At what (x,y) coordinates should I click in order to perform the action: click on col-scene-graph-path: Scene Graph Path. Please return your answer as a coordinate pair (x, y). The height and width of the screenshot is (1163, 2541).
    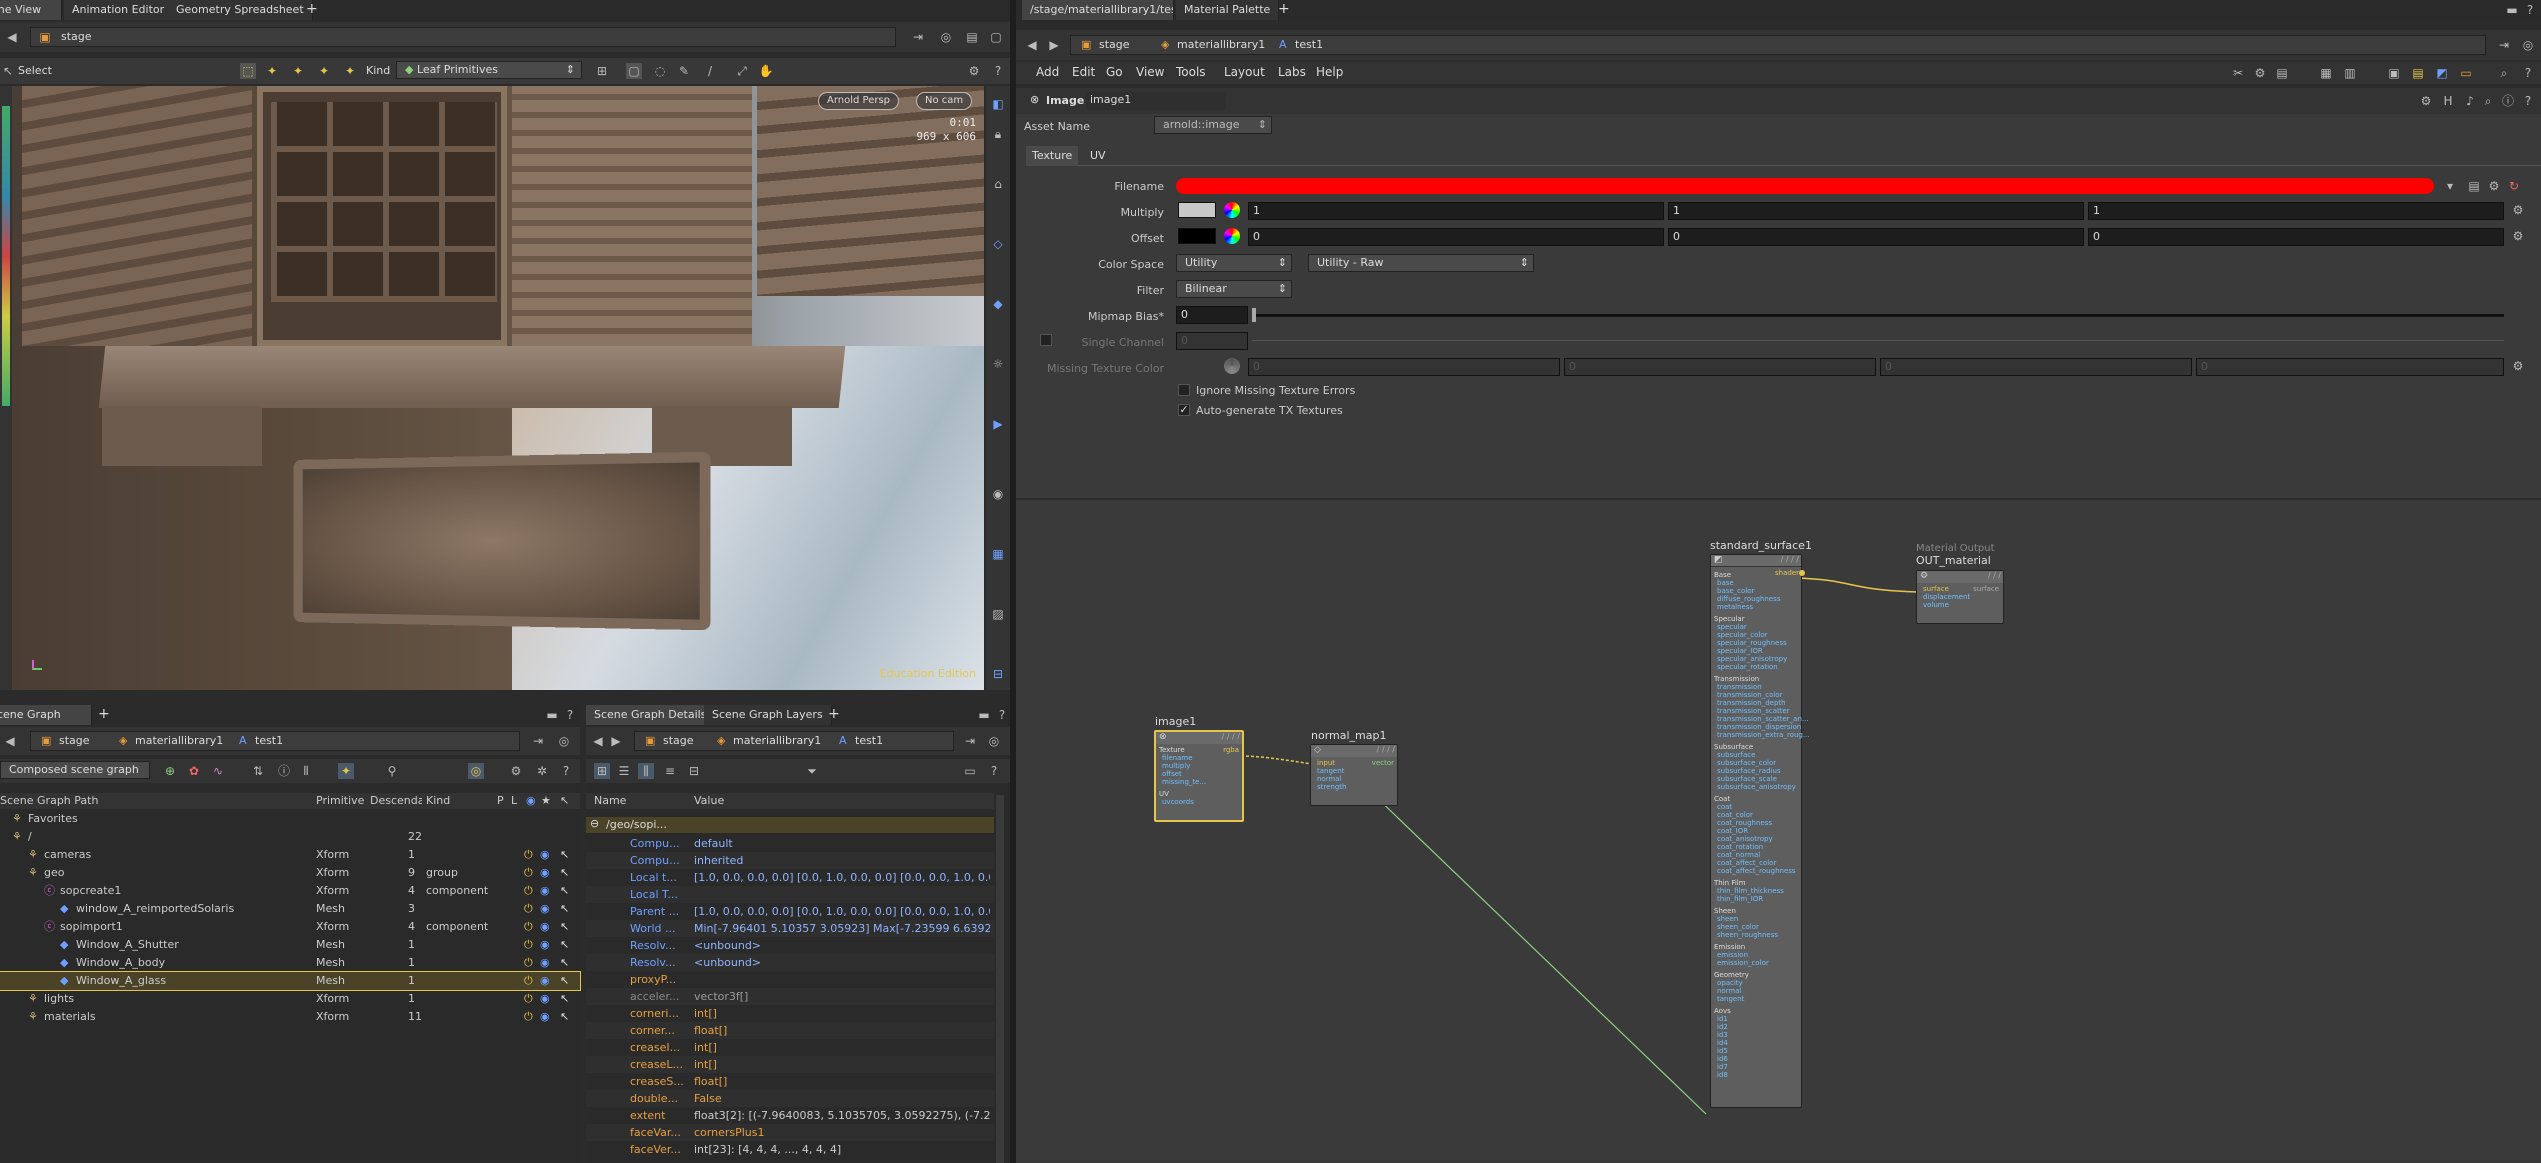
    Looking at the image, I should click on (49, 800).